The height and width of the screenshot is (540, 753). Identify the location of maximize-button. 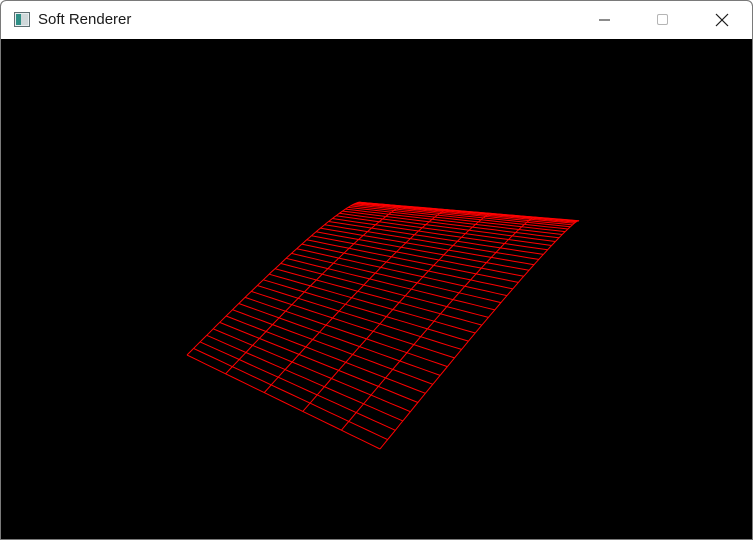
(663, 20).